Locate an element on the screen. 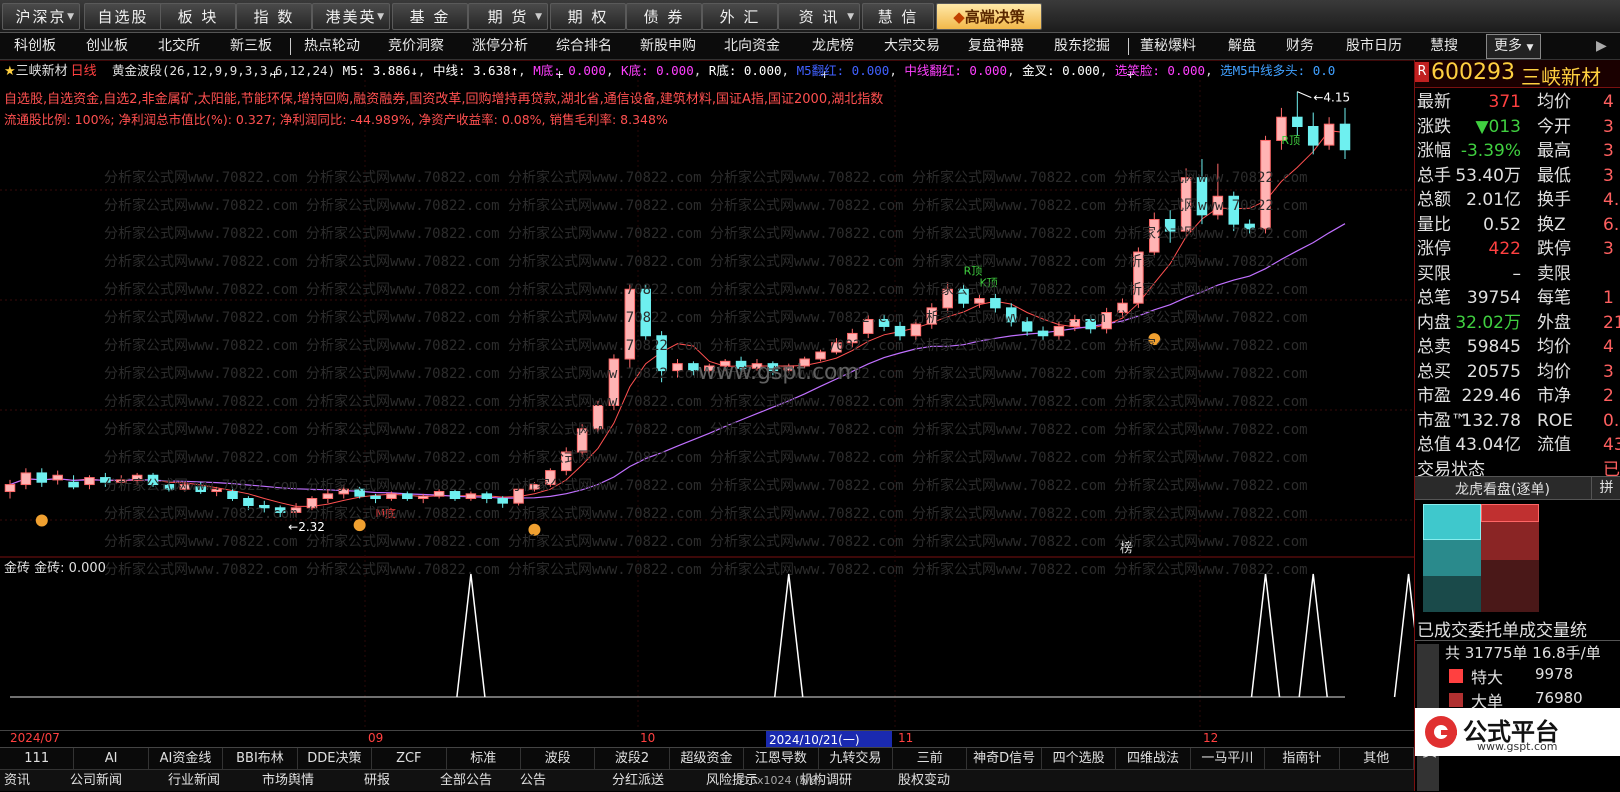  nav-item-neeq: 新三板 is located at coordinates (251, 46).